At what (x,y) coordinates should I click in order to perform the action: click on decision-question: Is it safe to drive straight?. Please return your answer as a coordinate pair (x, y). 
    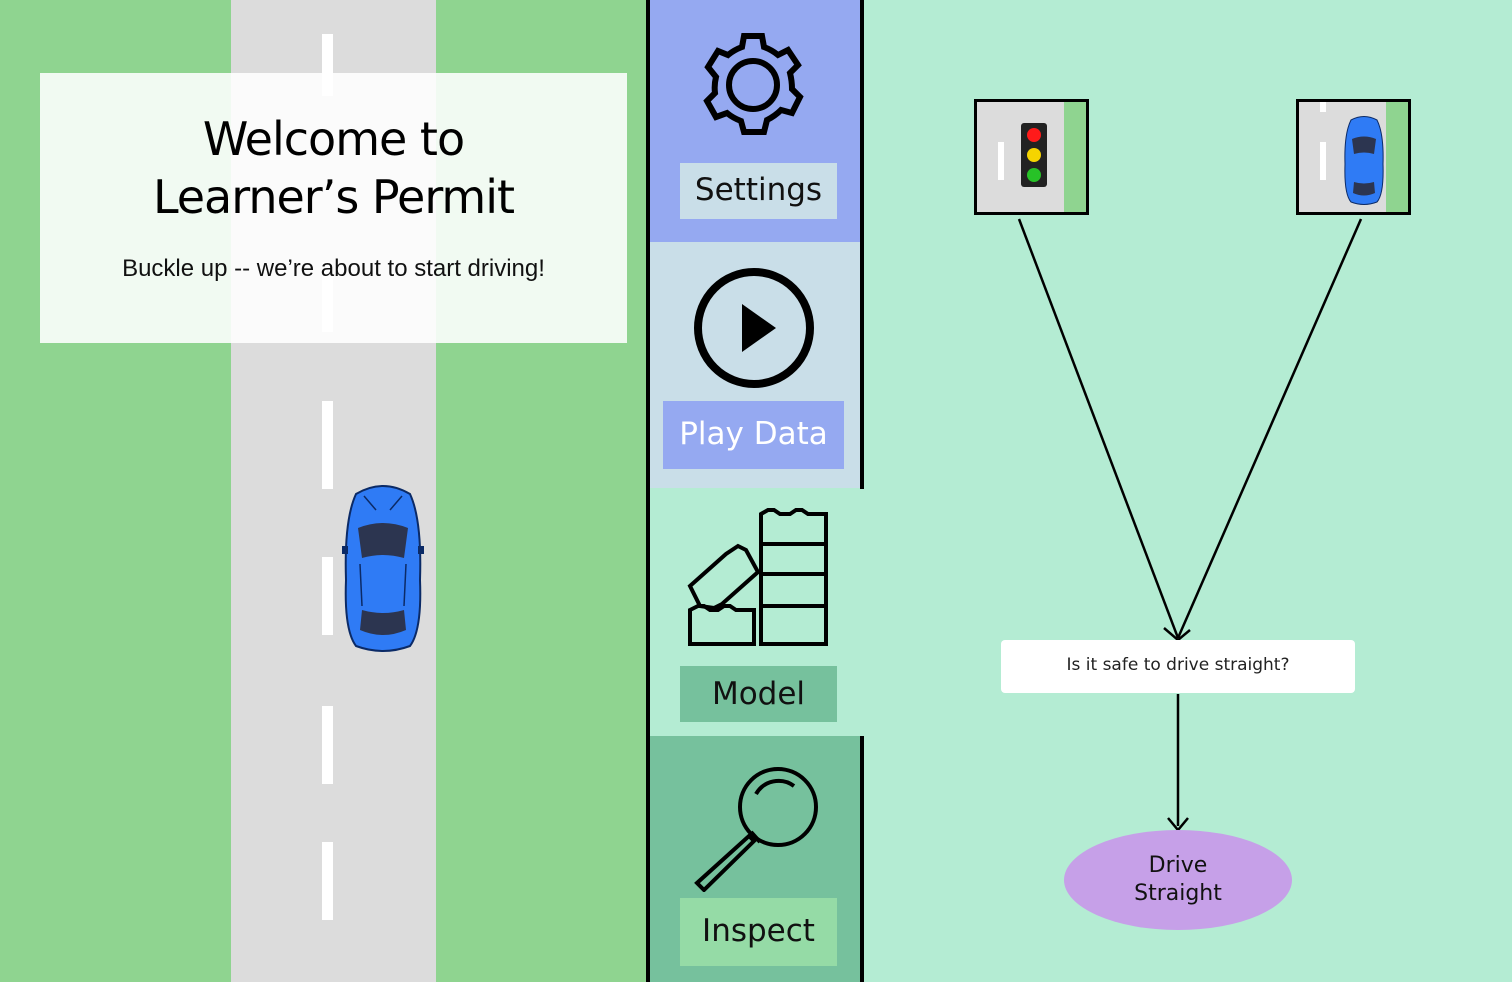
    Looking at the image, I should click on (1178, 666).